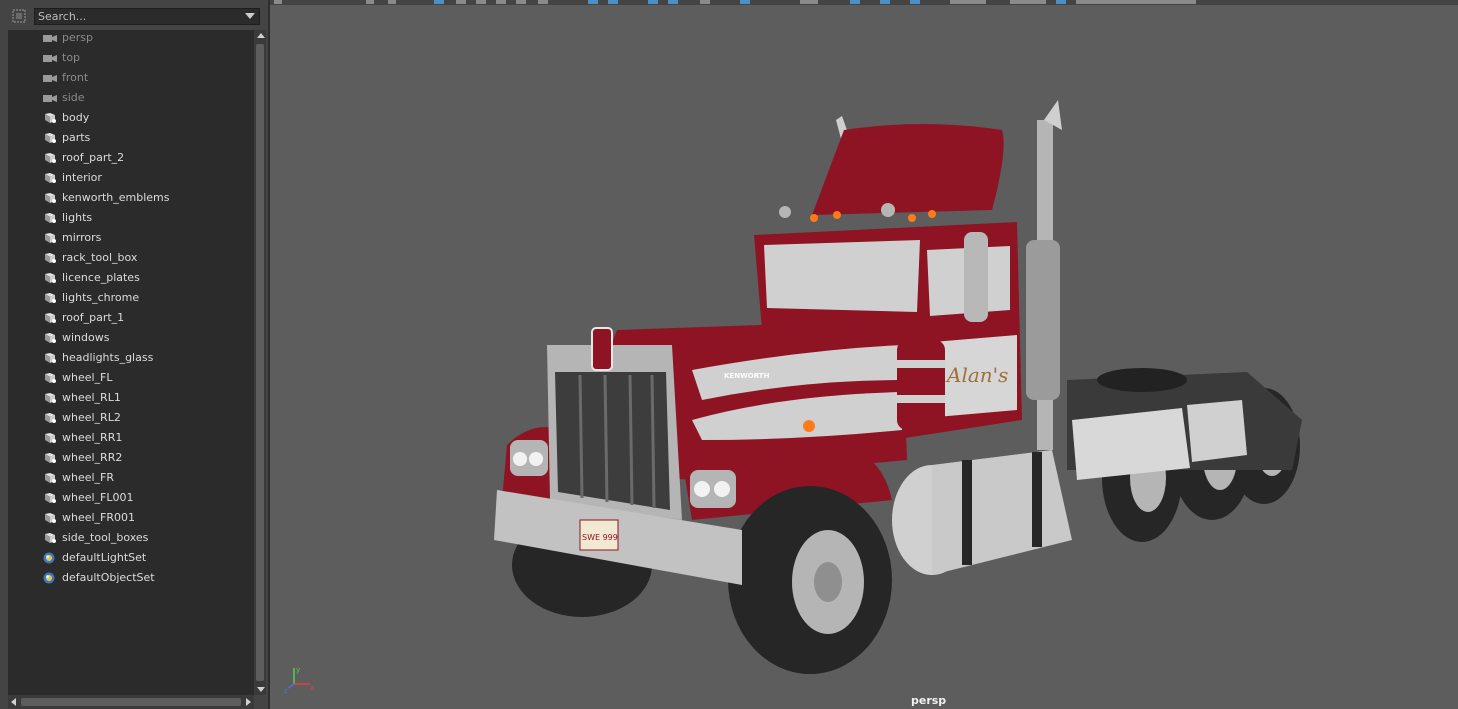  Describe the element at coordinates (99, 517) in the screenshot. I see `outliner-item-label: wheel_FR001` at that location.